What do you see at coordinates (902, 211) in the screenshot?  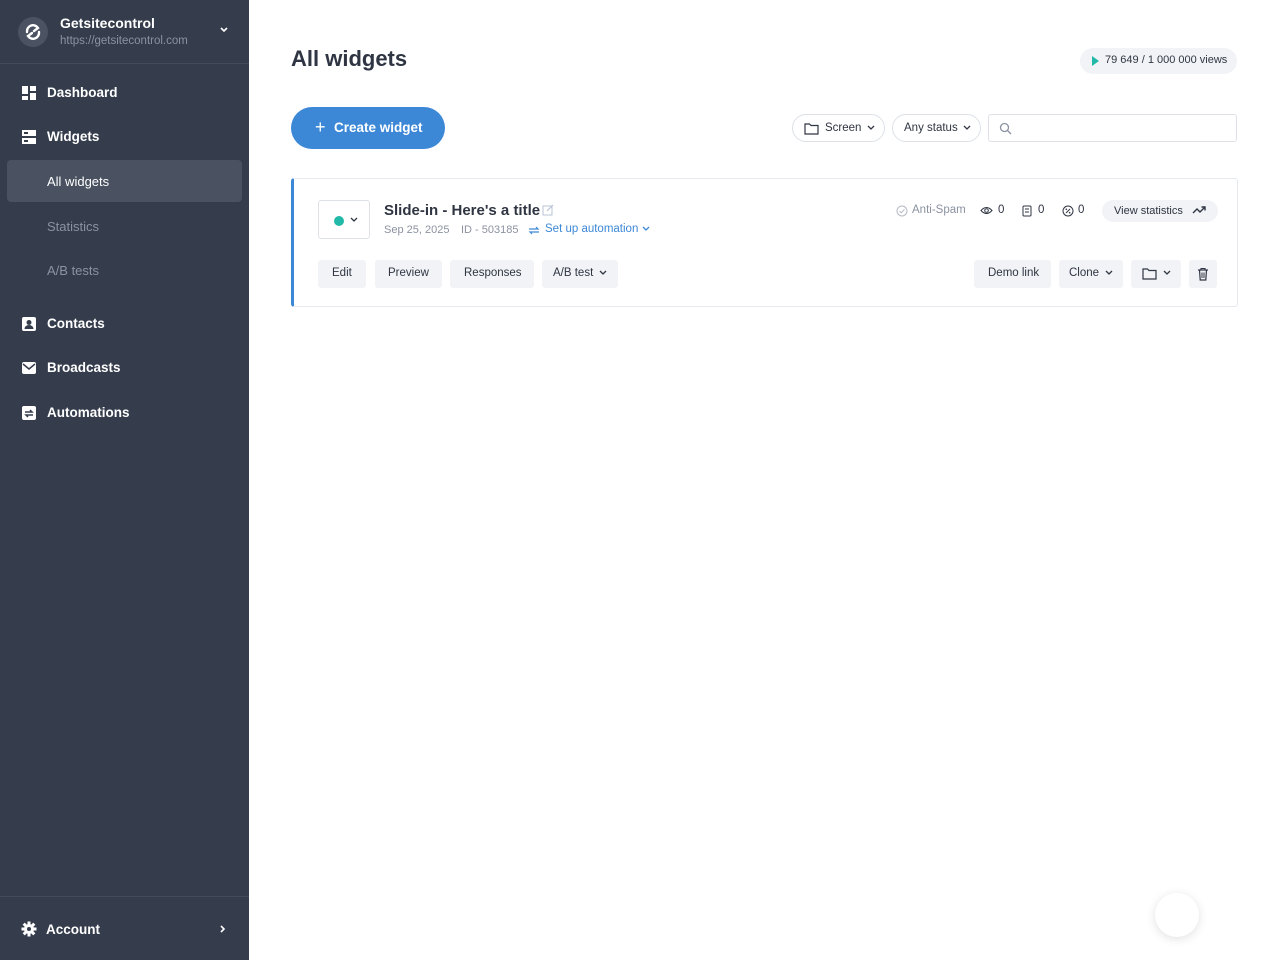 I see `check-circle-icon` at bounding box center [902, 211].